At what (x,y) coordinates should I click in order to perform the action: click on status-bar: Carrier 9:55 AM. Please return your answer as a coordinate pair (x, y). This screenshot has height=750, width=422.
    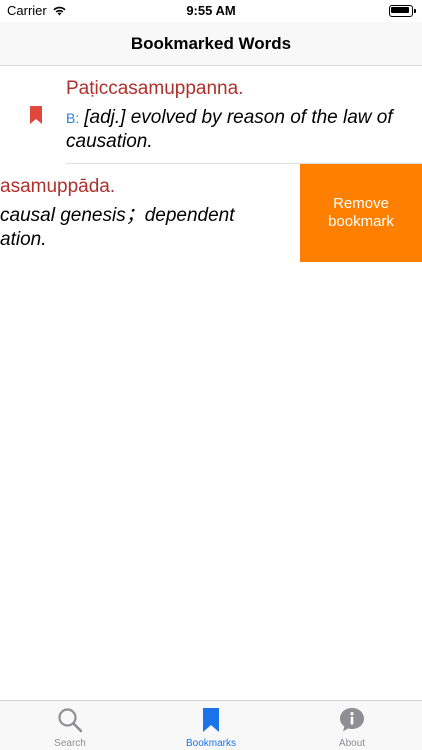
    Looking at the image, I should click on (211, 11).